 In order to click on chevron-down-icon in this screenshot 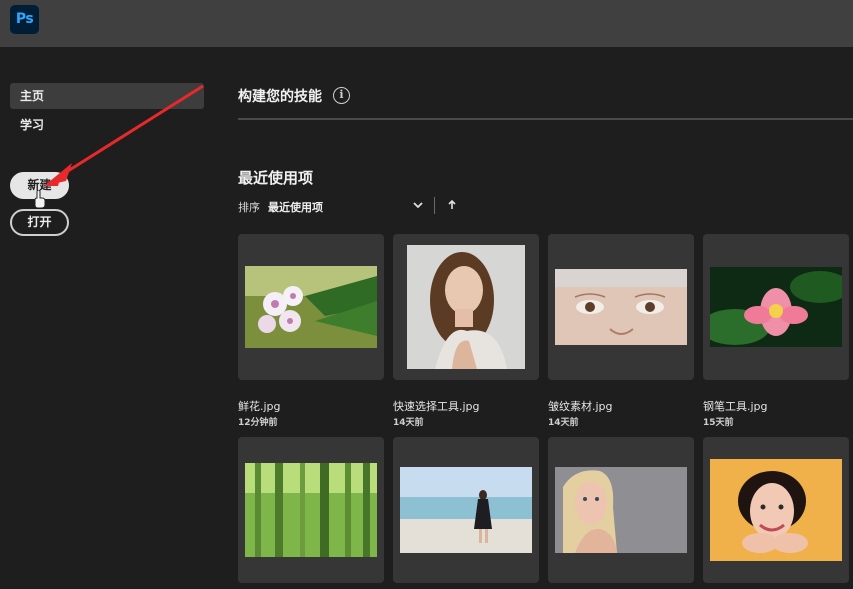, I will do `click(418, 205)`.